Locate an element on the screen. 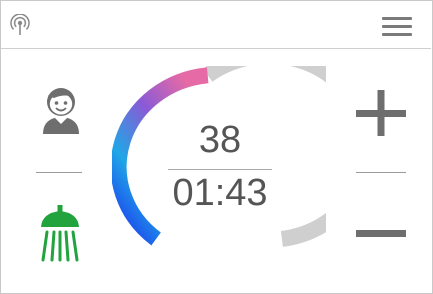  plus-icon is located at coordinates (381, 113).